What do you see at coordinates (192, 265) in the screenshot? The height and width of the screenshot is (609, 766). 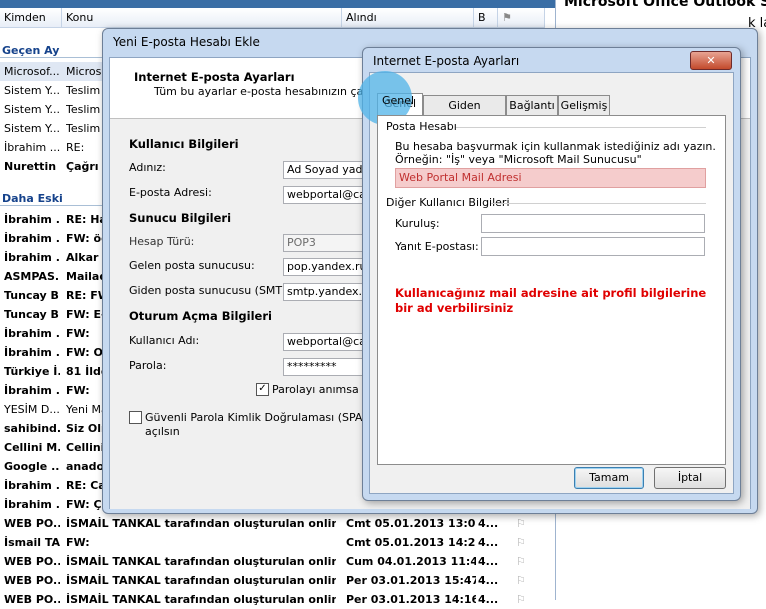 I see `incoming-server-label: Gelen posta sunucusu:` at bounding box center [192, 265].